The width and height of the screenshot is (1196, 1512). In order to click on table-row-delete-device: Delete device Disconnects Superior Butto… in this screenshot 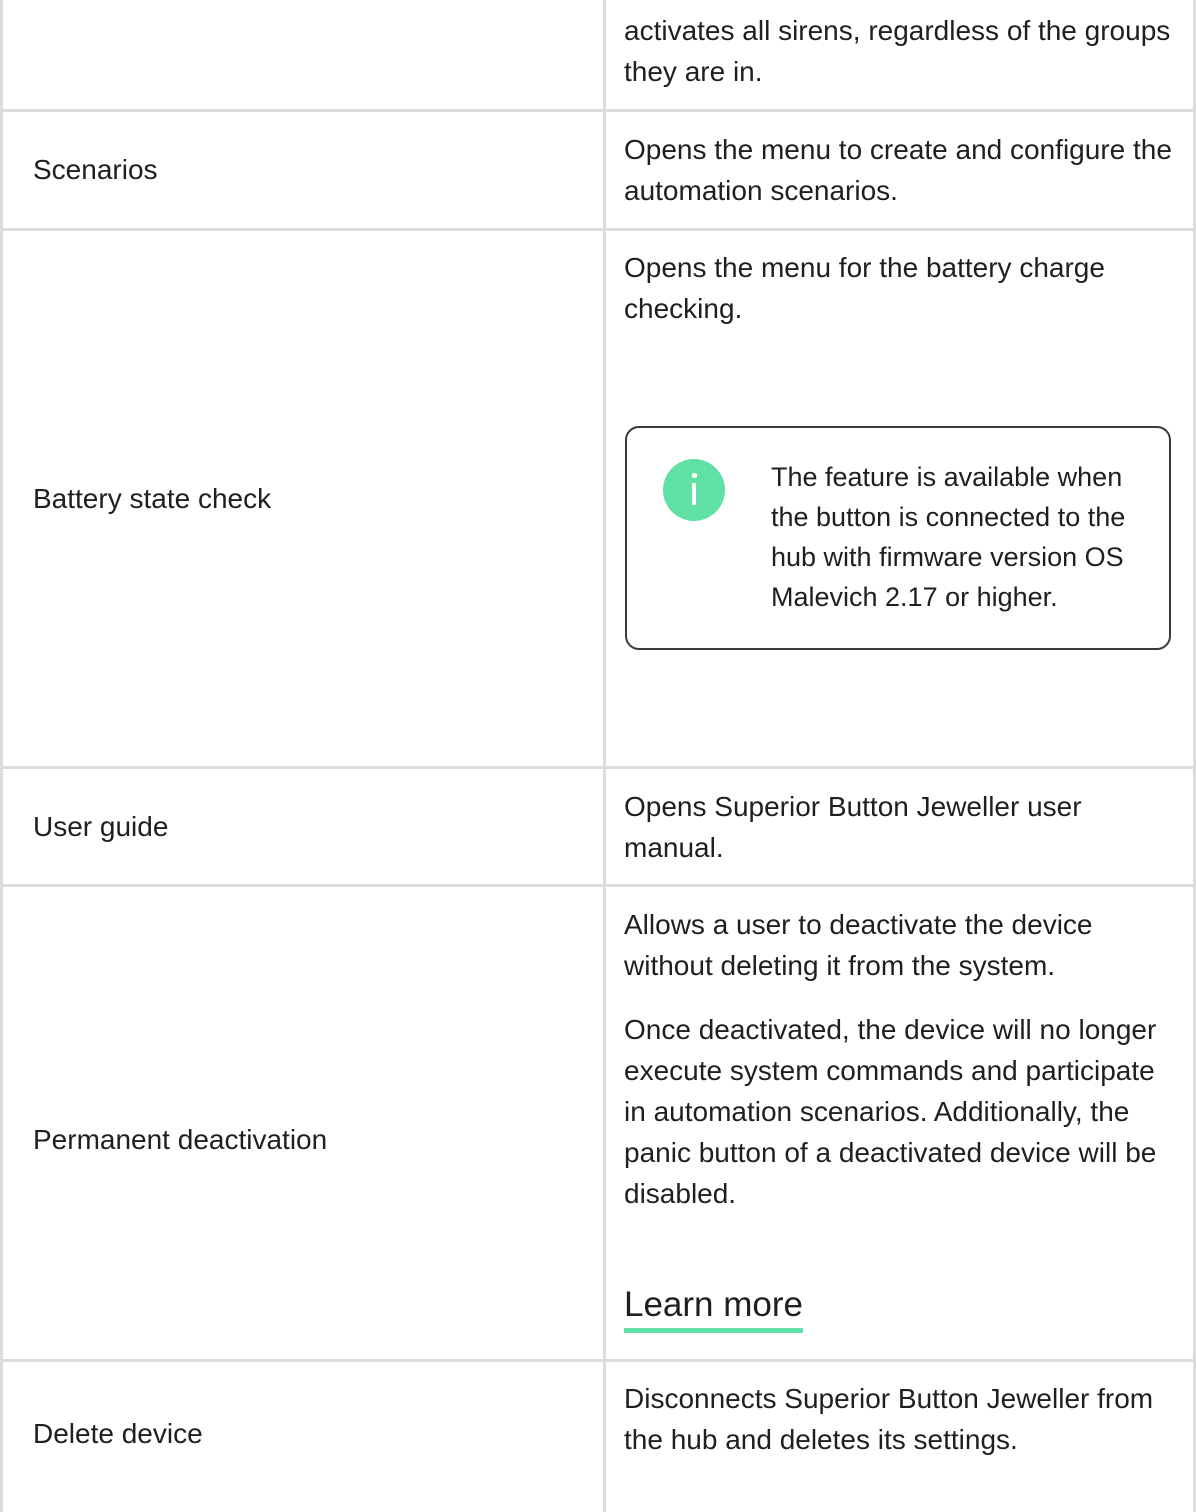, I will do `click(598, 1437)`.